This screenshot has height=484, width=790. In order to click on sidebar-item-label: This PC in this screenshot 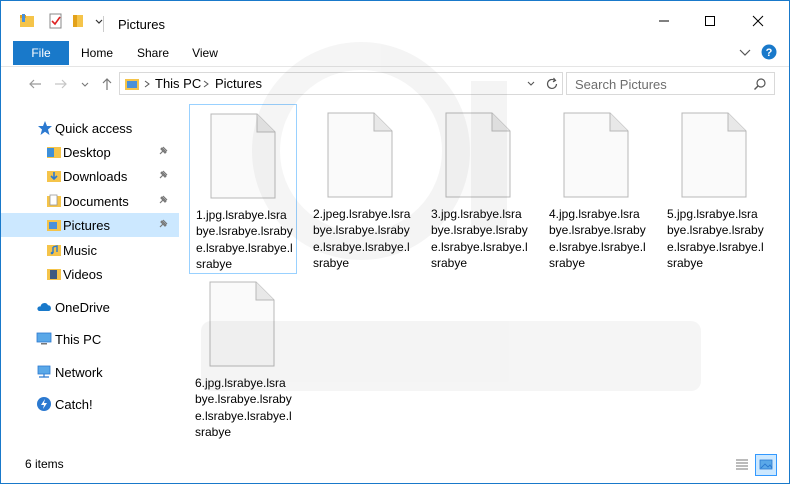, I will do `click(78, 339)`.